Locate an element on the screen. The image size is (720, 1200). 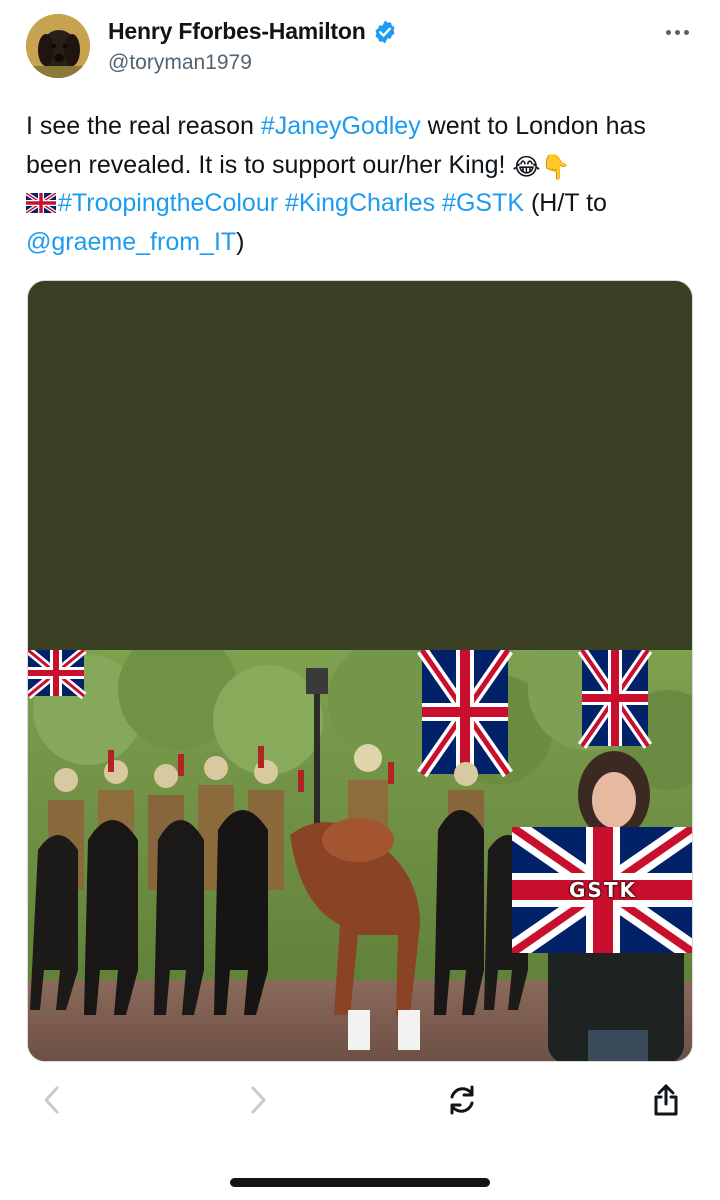
hashtag-janeygodley: #JaneyGodley is located at coordinates (341, 126).